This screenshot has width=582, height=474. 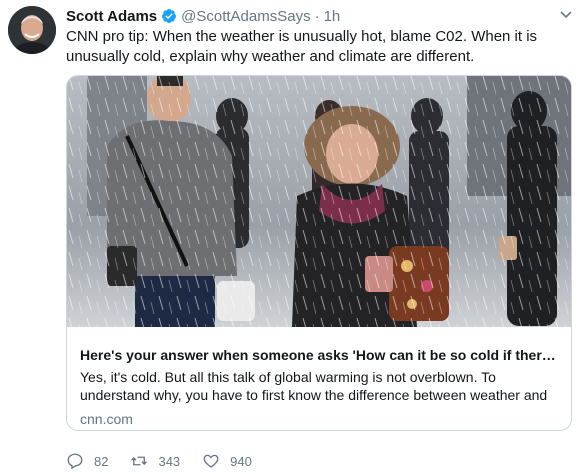 I want to click on tweet-header: Scott Adams @ScottAdamsSays · 1h, so click(x=320, y=16).